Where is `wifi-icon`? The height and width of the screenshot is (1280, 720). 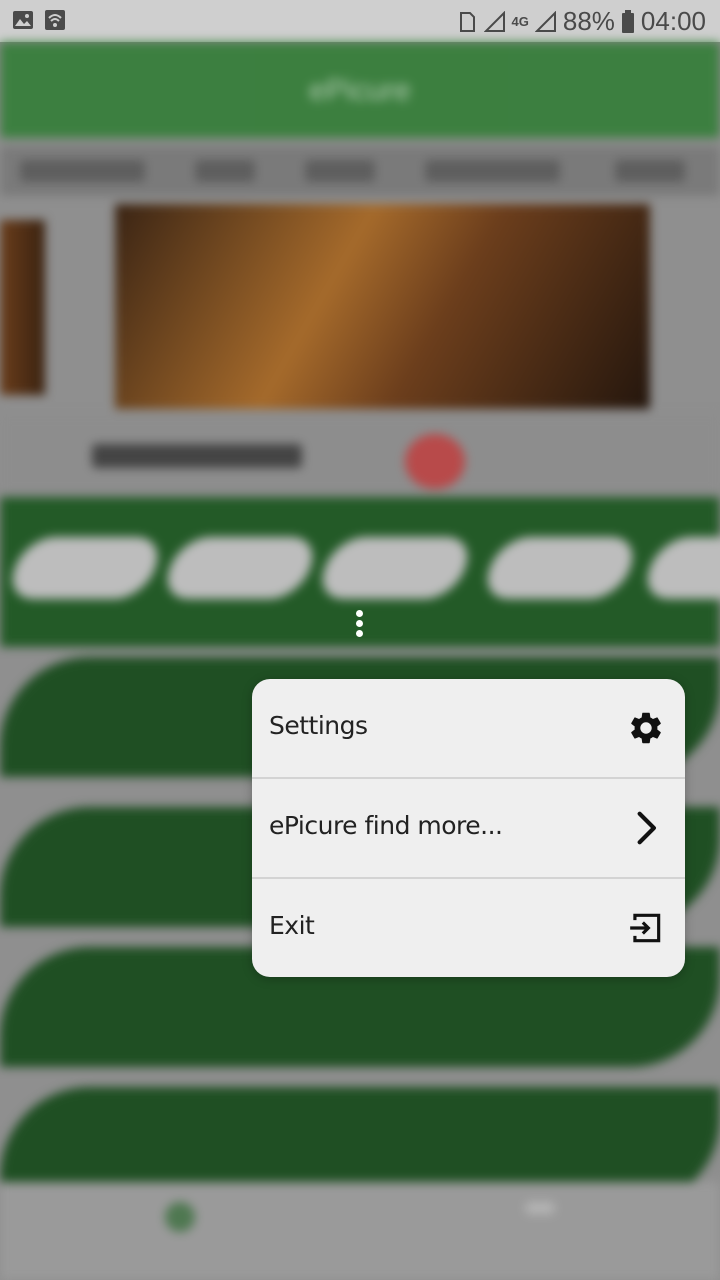
wifi-icon is located at coordinates (55, 20).